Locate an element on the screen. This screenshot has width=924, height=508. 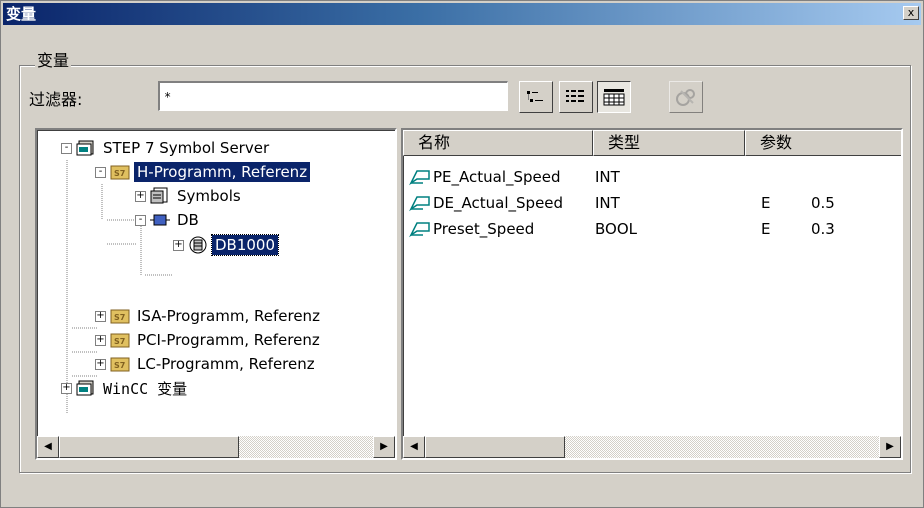
tree-item-label: WinCC 变量 is located at coordinates (145, 388).